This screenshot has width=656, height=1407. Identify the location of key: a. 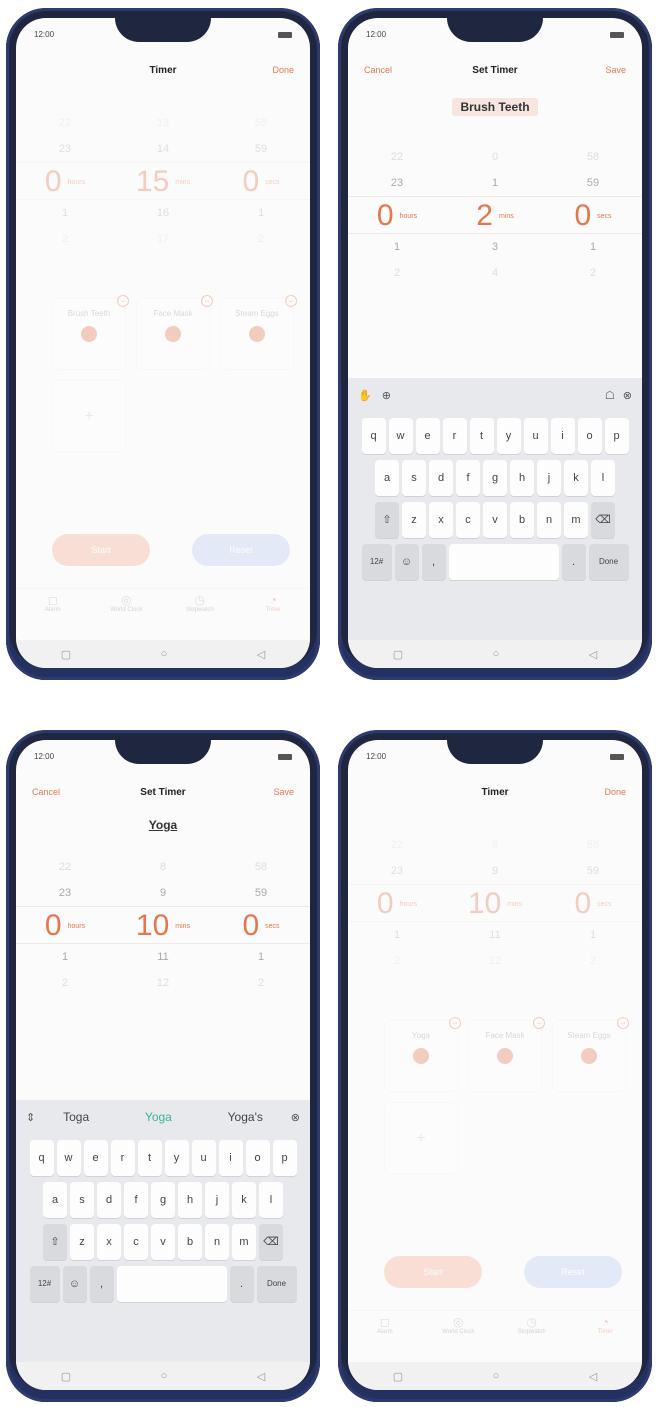
(387, 478).